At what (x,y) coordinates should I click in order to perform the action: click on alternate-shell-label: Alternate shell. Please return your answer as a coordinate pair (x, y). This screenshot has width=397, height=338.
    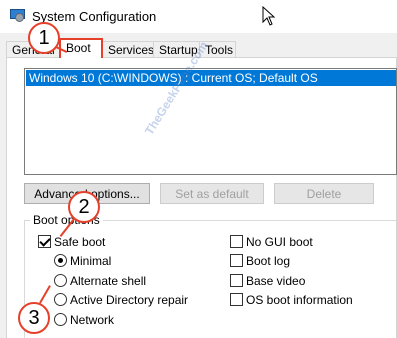
    Looking at the image, I should click on (108, 281).